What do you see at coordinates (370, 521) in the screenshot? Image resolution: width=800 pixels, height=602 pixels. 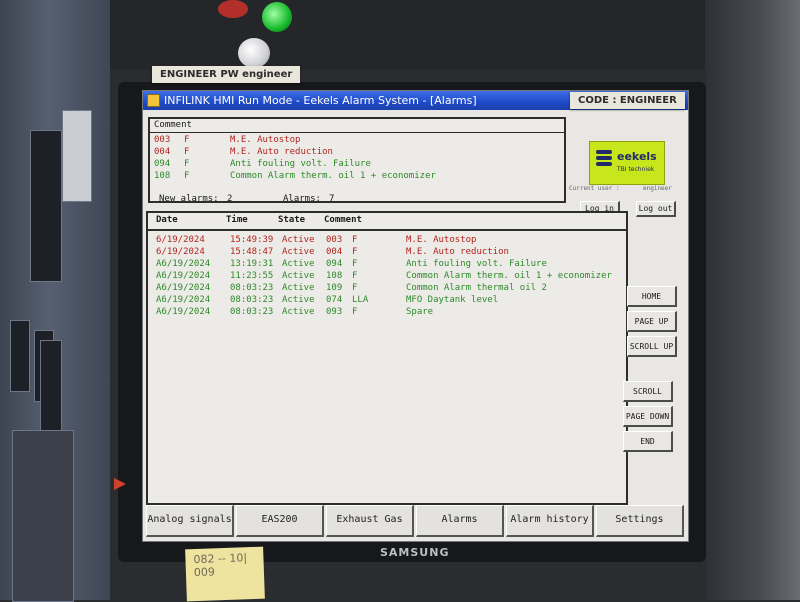 I see `tab-exhaust-gas: Exhaust Gas` at bounding box center [370, 521].